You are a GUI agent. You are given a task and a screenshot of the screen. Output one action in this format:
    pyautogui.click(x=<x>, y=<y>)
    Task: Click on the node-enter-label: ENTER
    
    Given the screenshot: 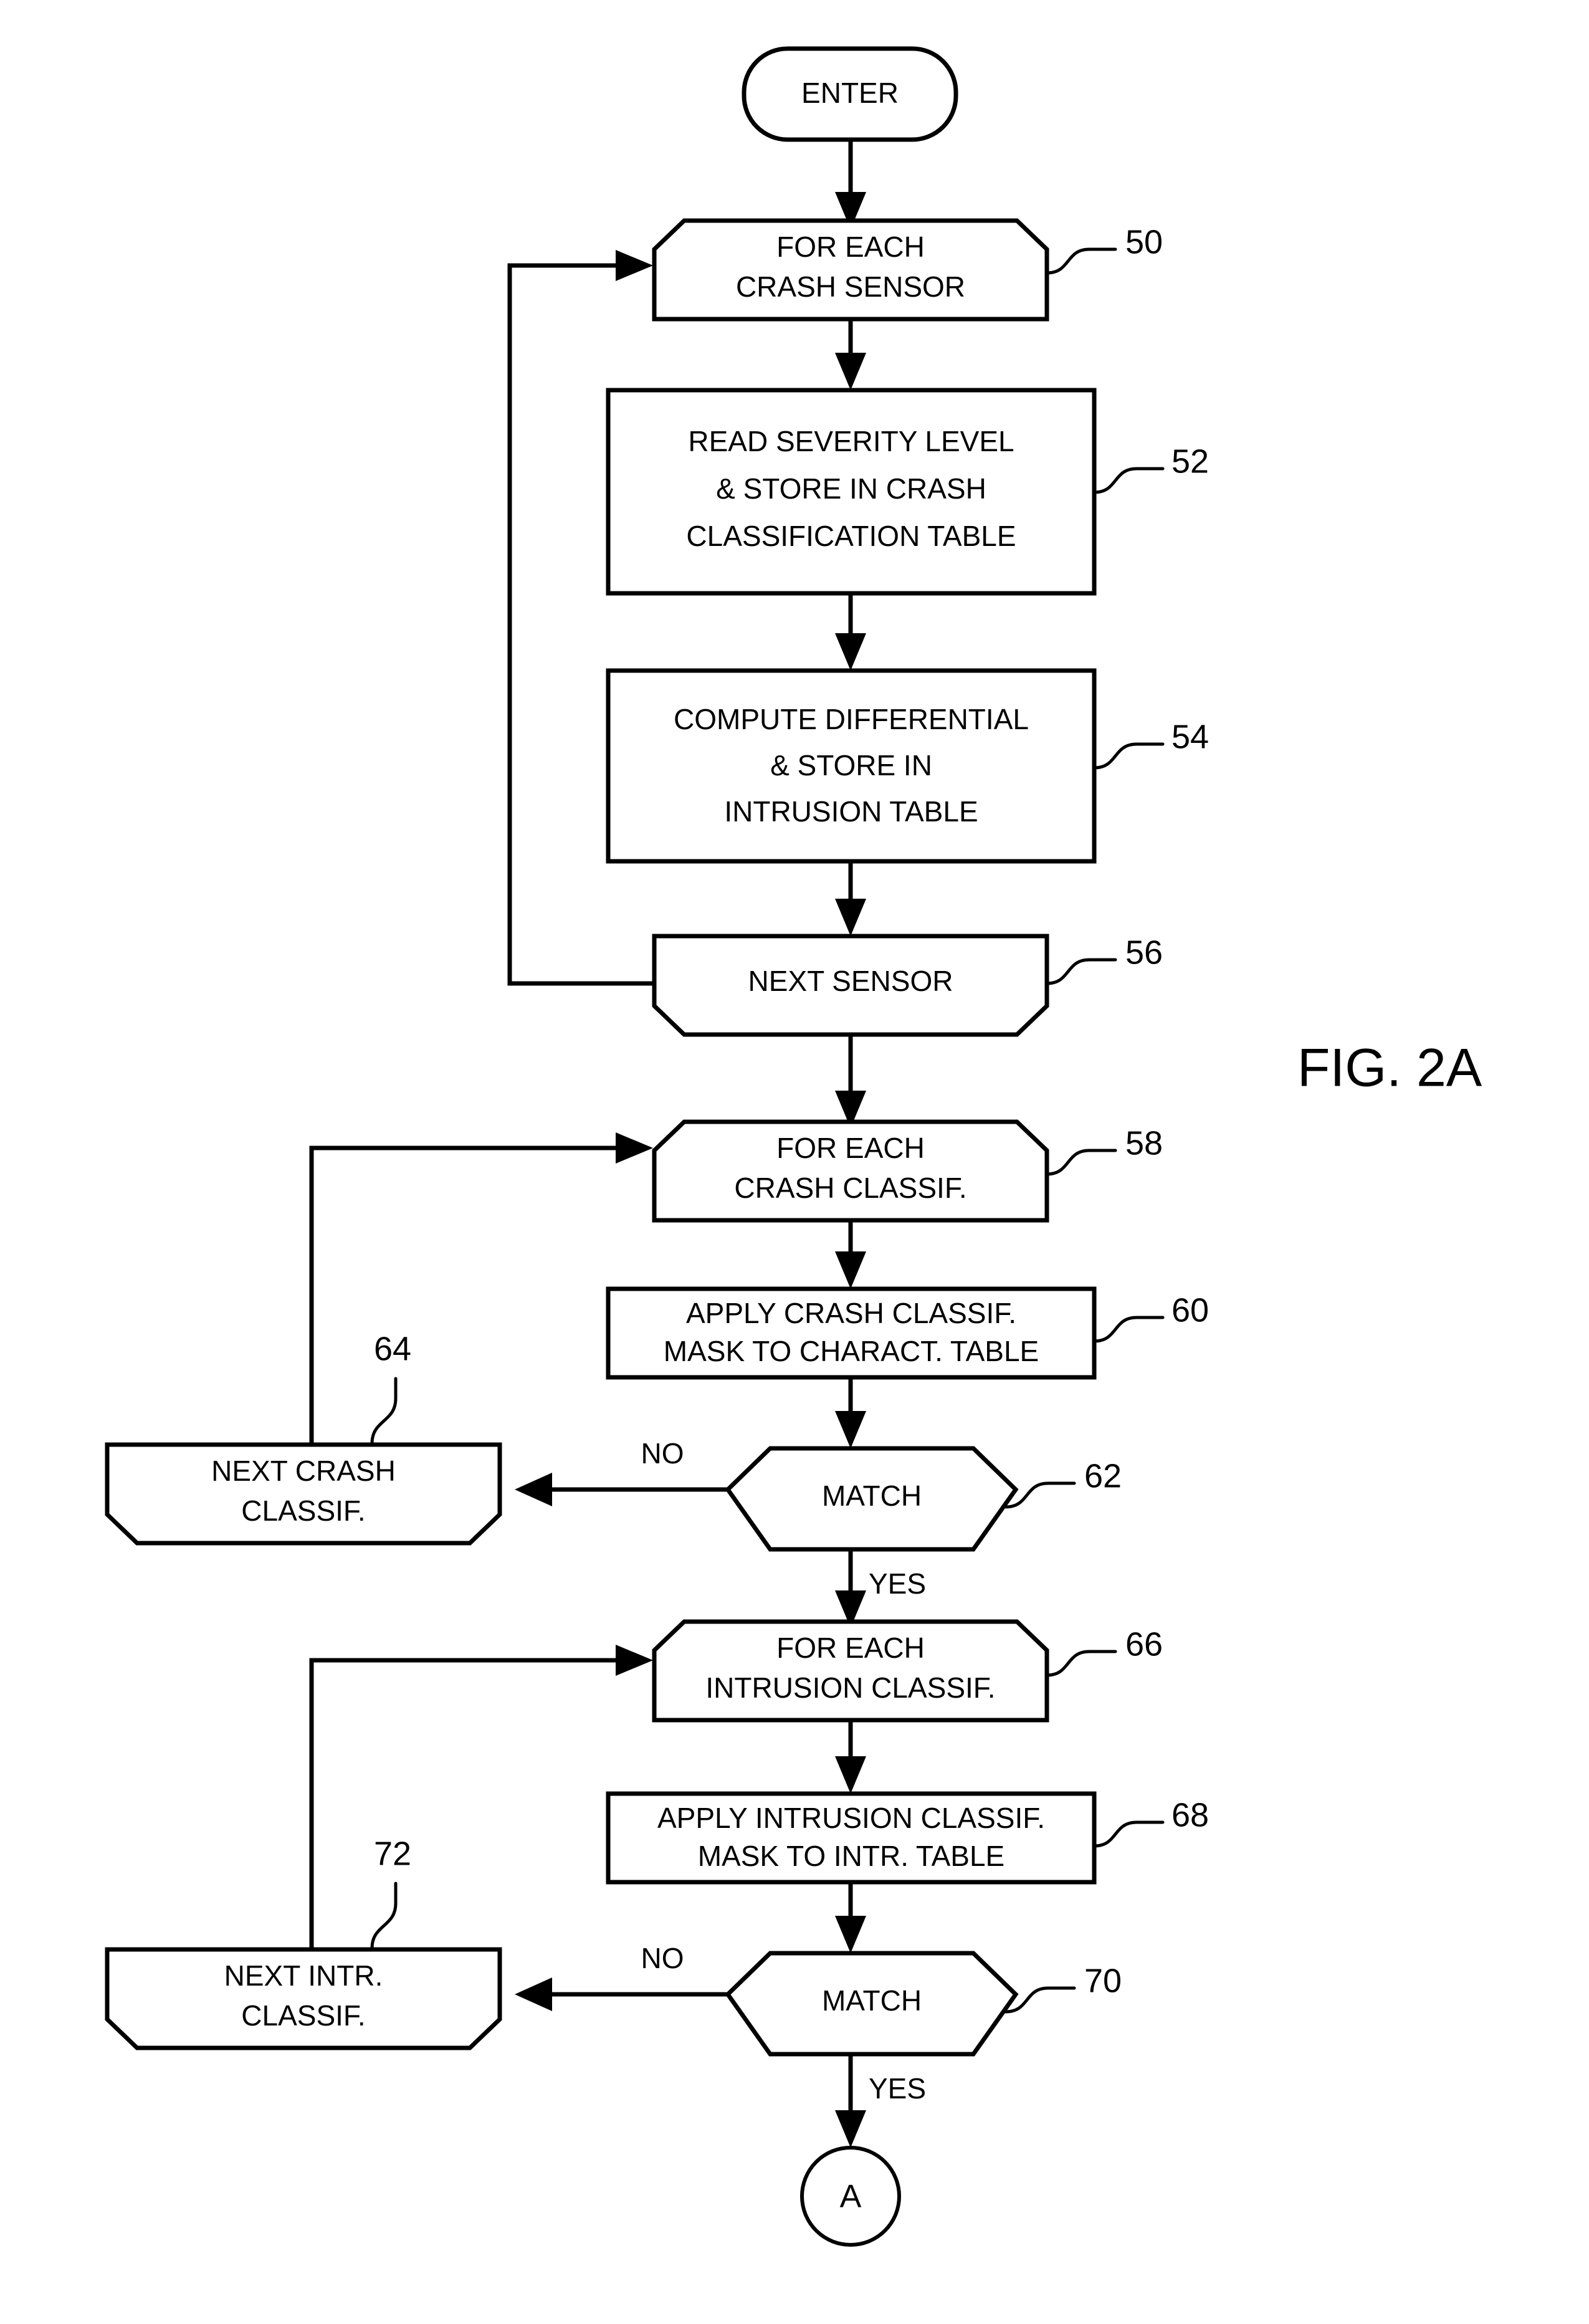 What is the action you would take?
    pyautogui.click(x=850, y=93)
    